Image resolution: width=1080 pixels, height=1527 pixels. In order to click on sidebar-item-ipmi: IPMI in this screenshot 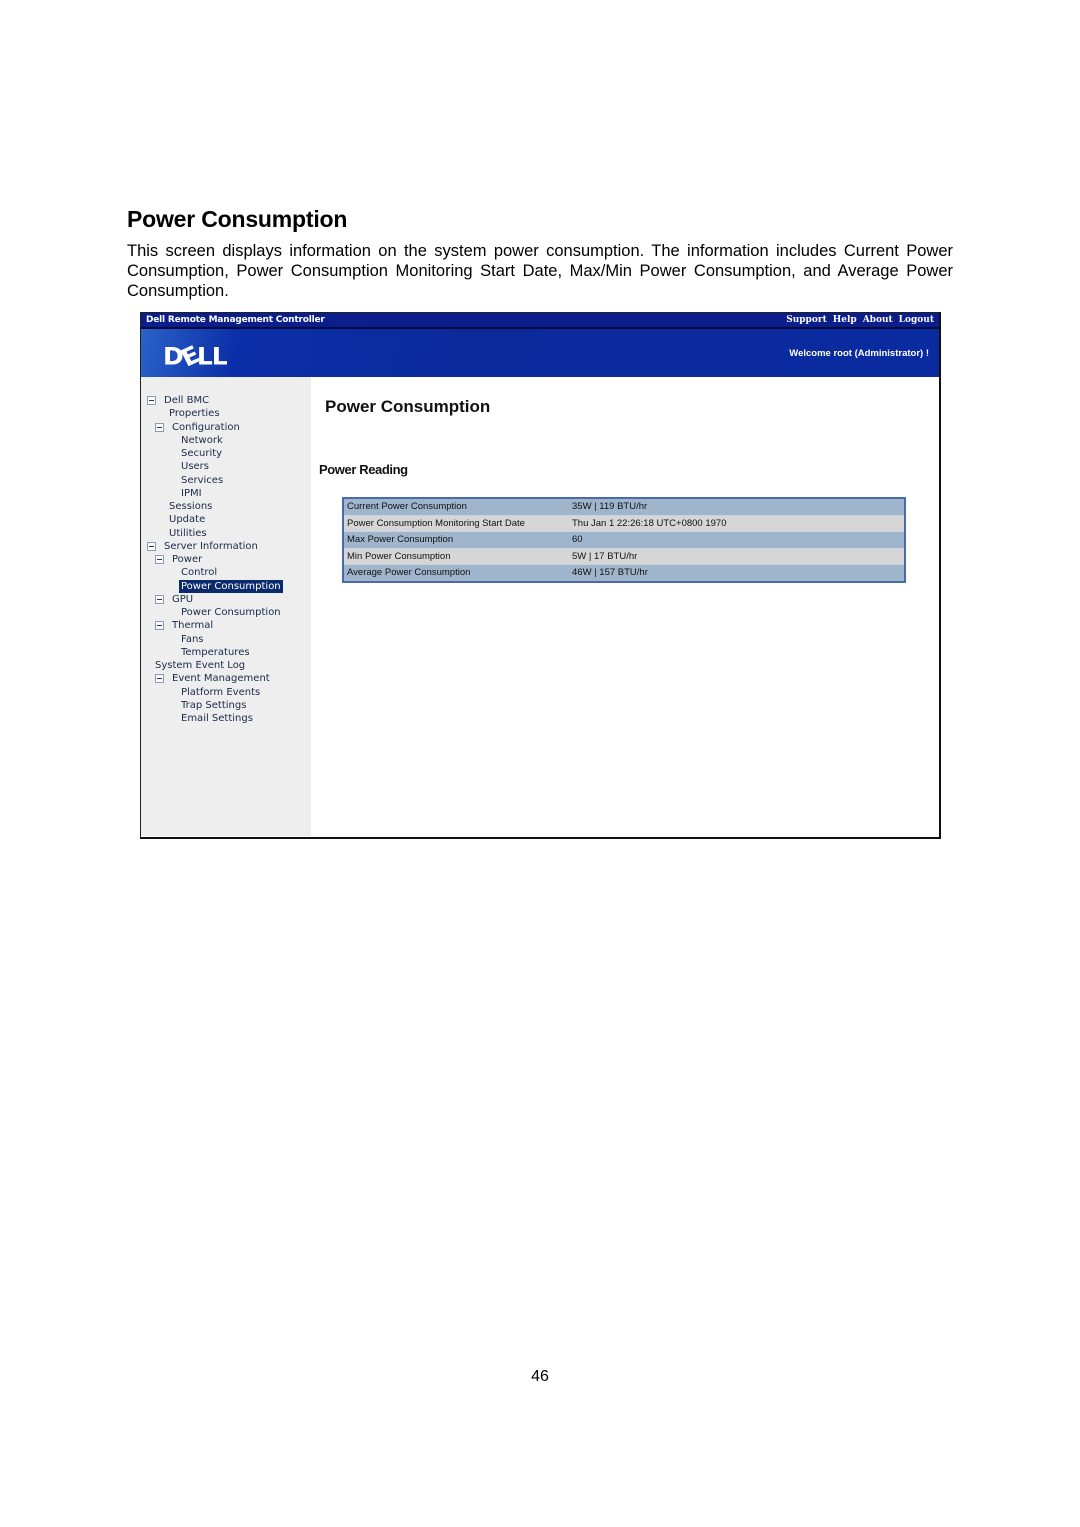, I will do `click(226, 493)`.